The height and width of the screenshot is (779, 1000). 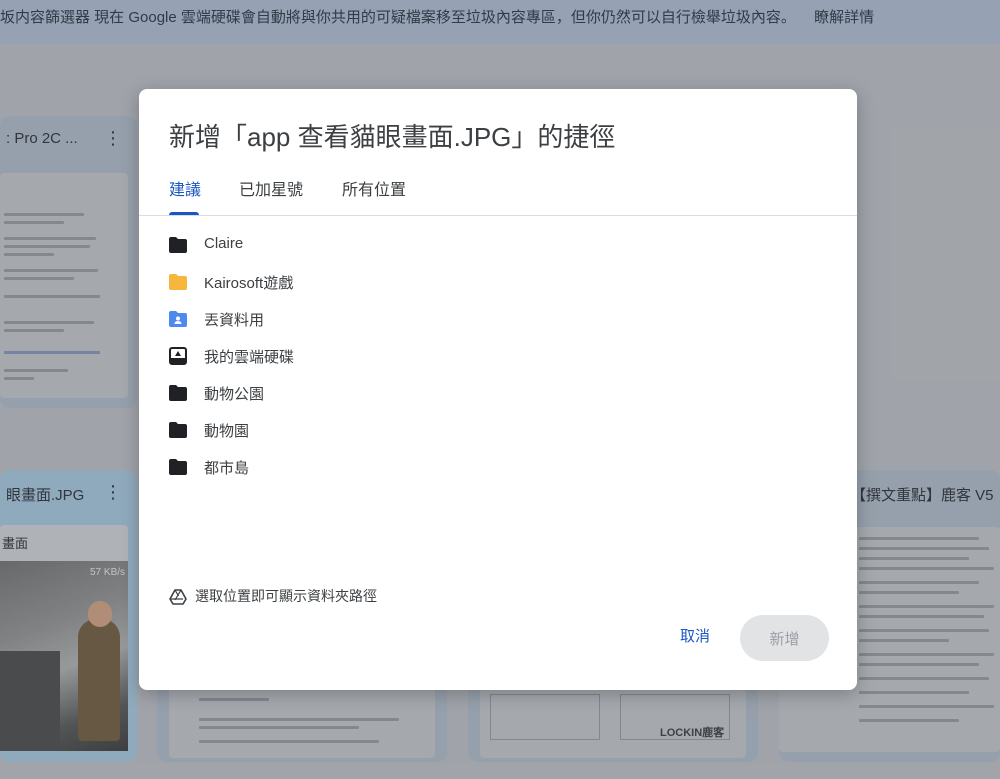 What do you see at coordinates (227, 468) in the screenshot?
I see `list-item-label: 都市島` at bounding box center [227, 468].